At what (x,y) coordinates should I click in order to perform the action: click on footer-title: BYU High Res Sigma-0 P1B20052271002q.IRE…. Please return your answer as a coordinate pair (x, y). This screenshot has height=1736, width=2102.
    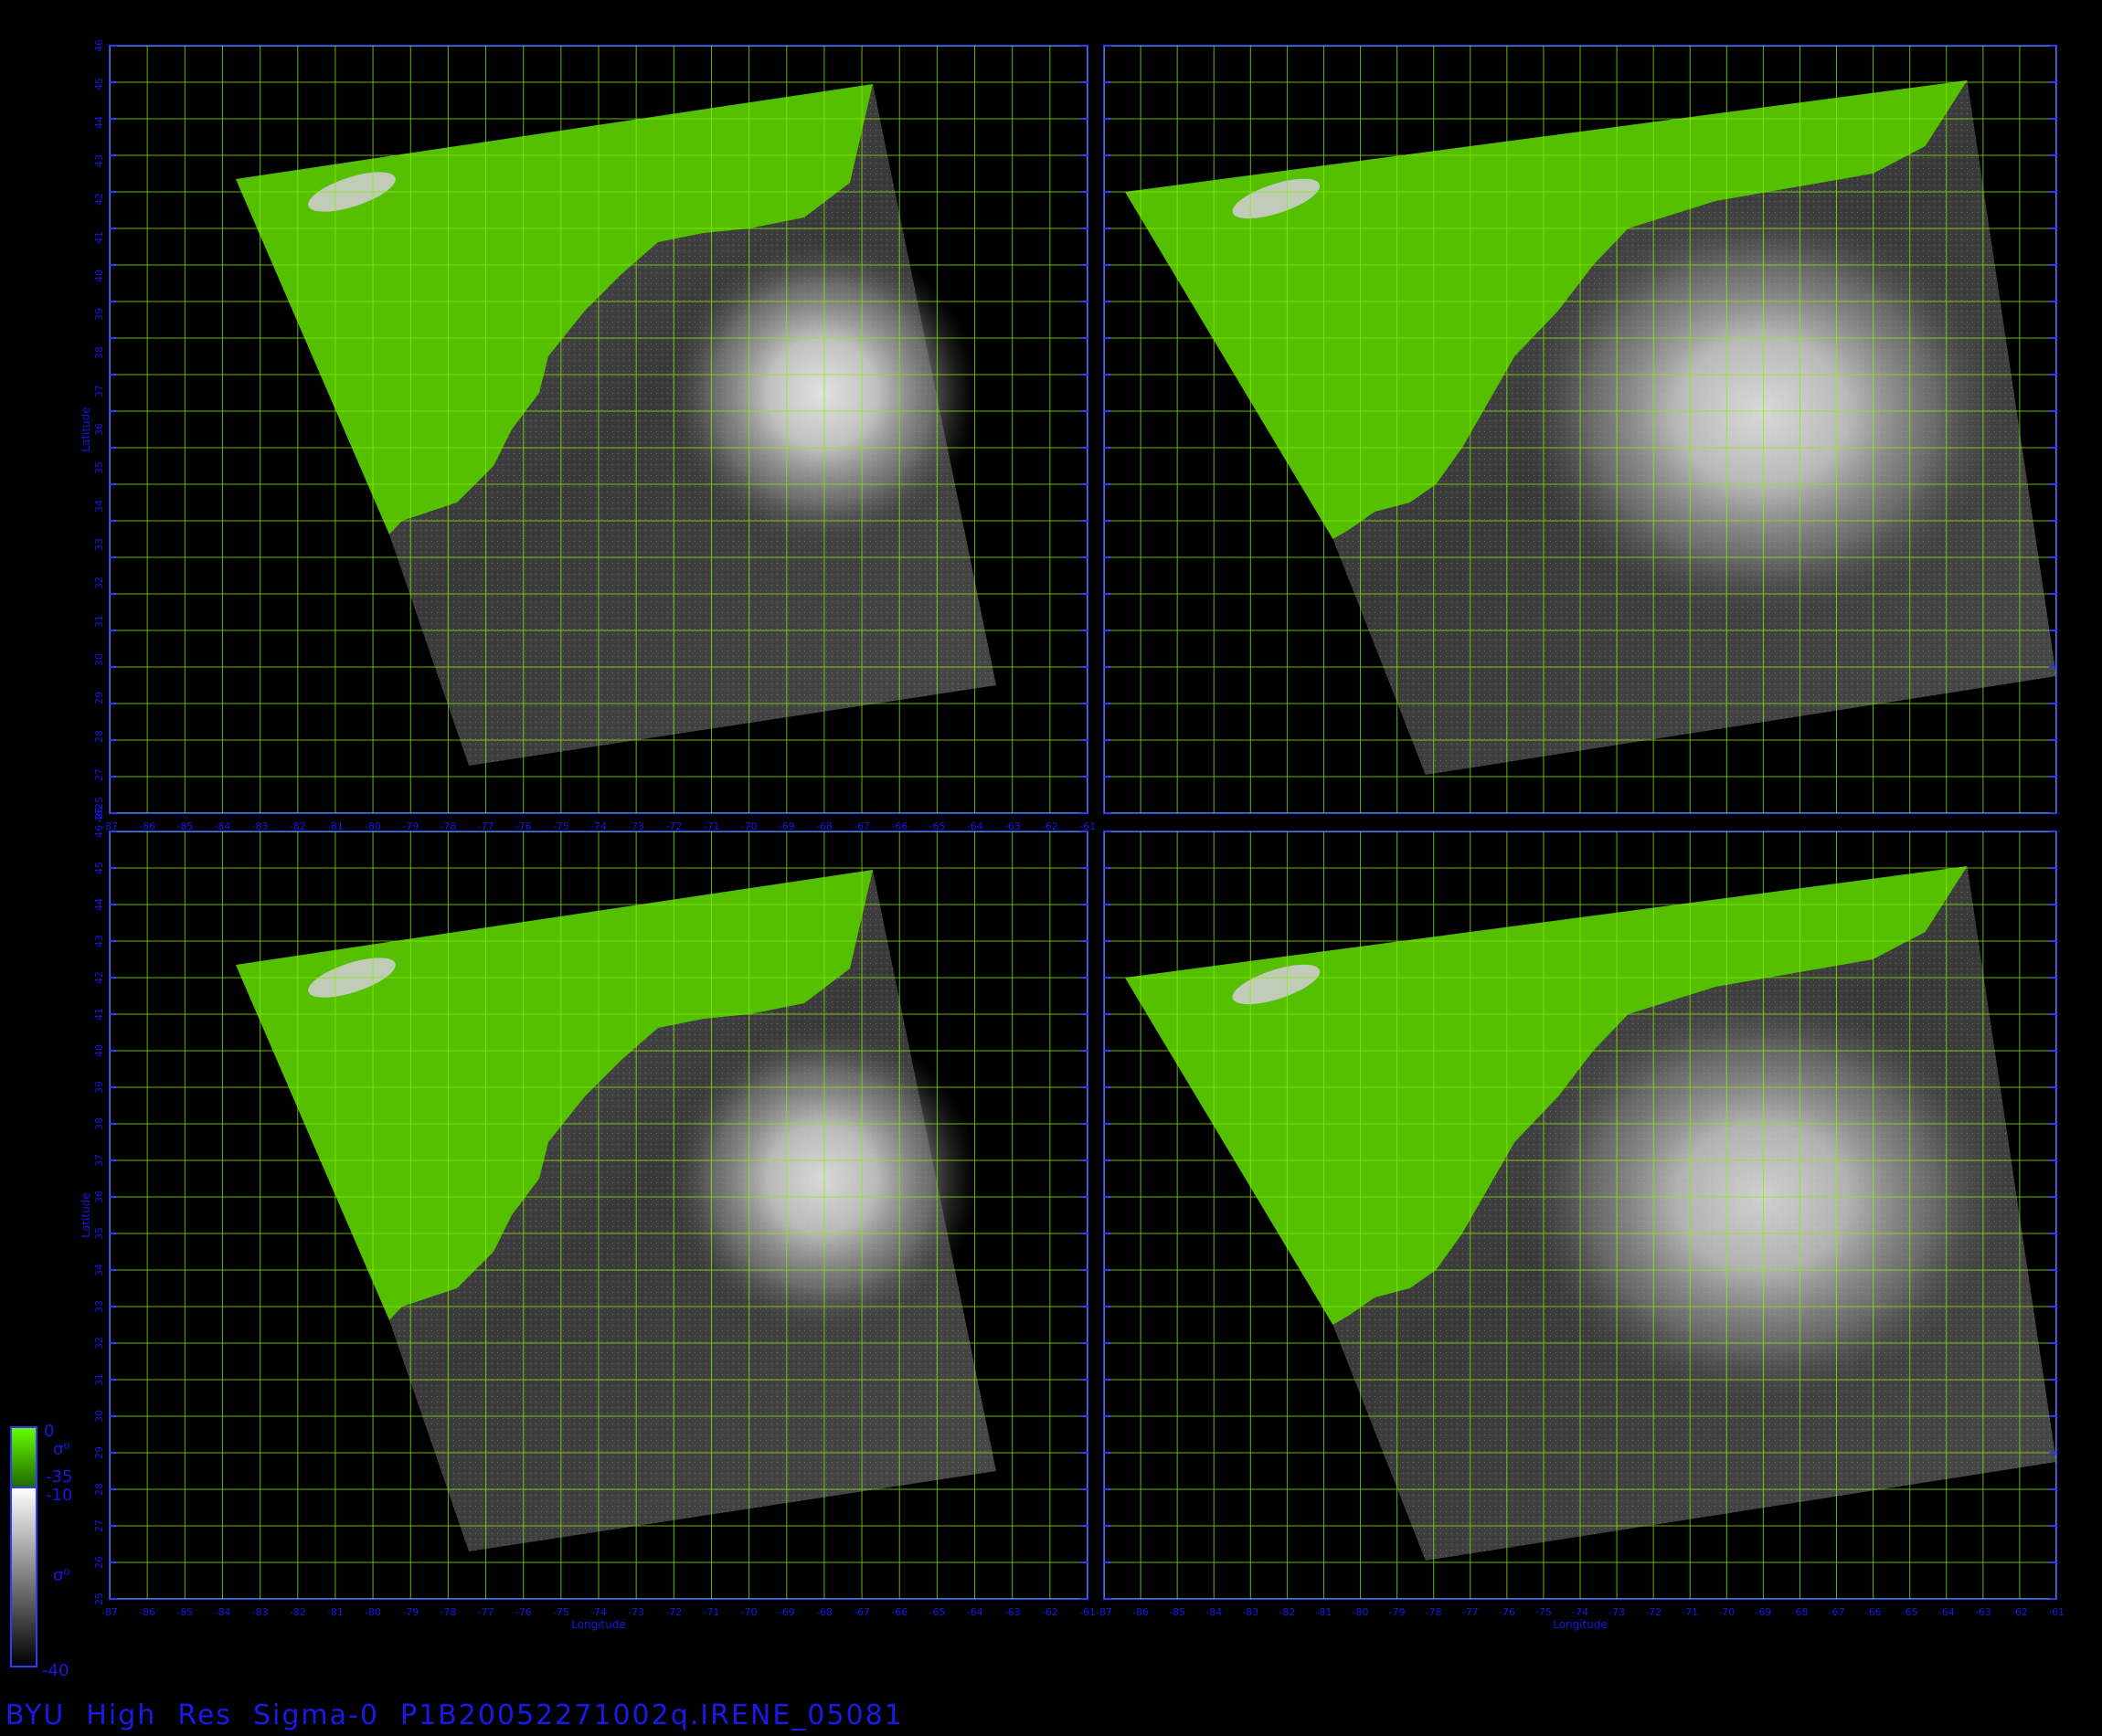
    Looking at the image, I should click on (454, 1715).